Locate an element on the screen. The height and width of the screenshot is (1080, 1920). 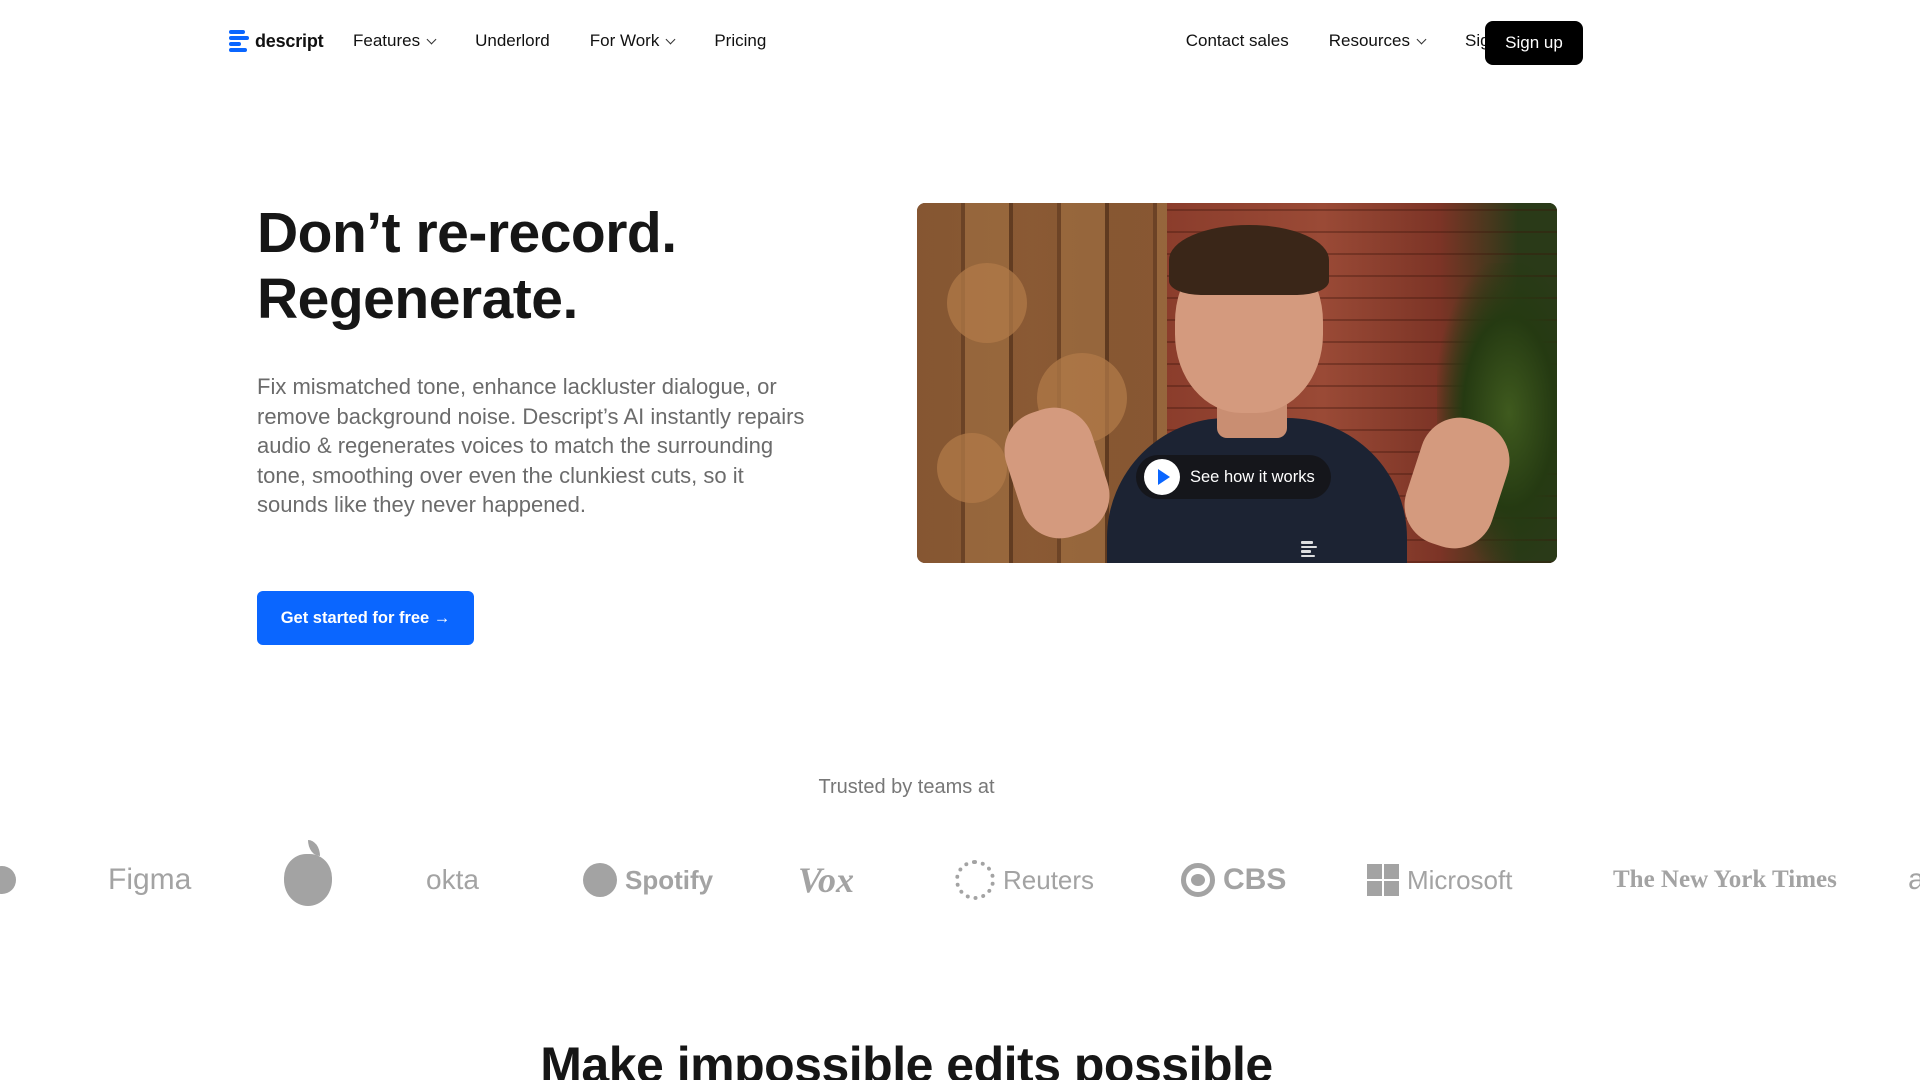
nav-item-label: Pricing is located at coordinates (740, 40).